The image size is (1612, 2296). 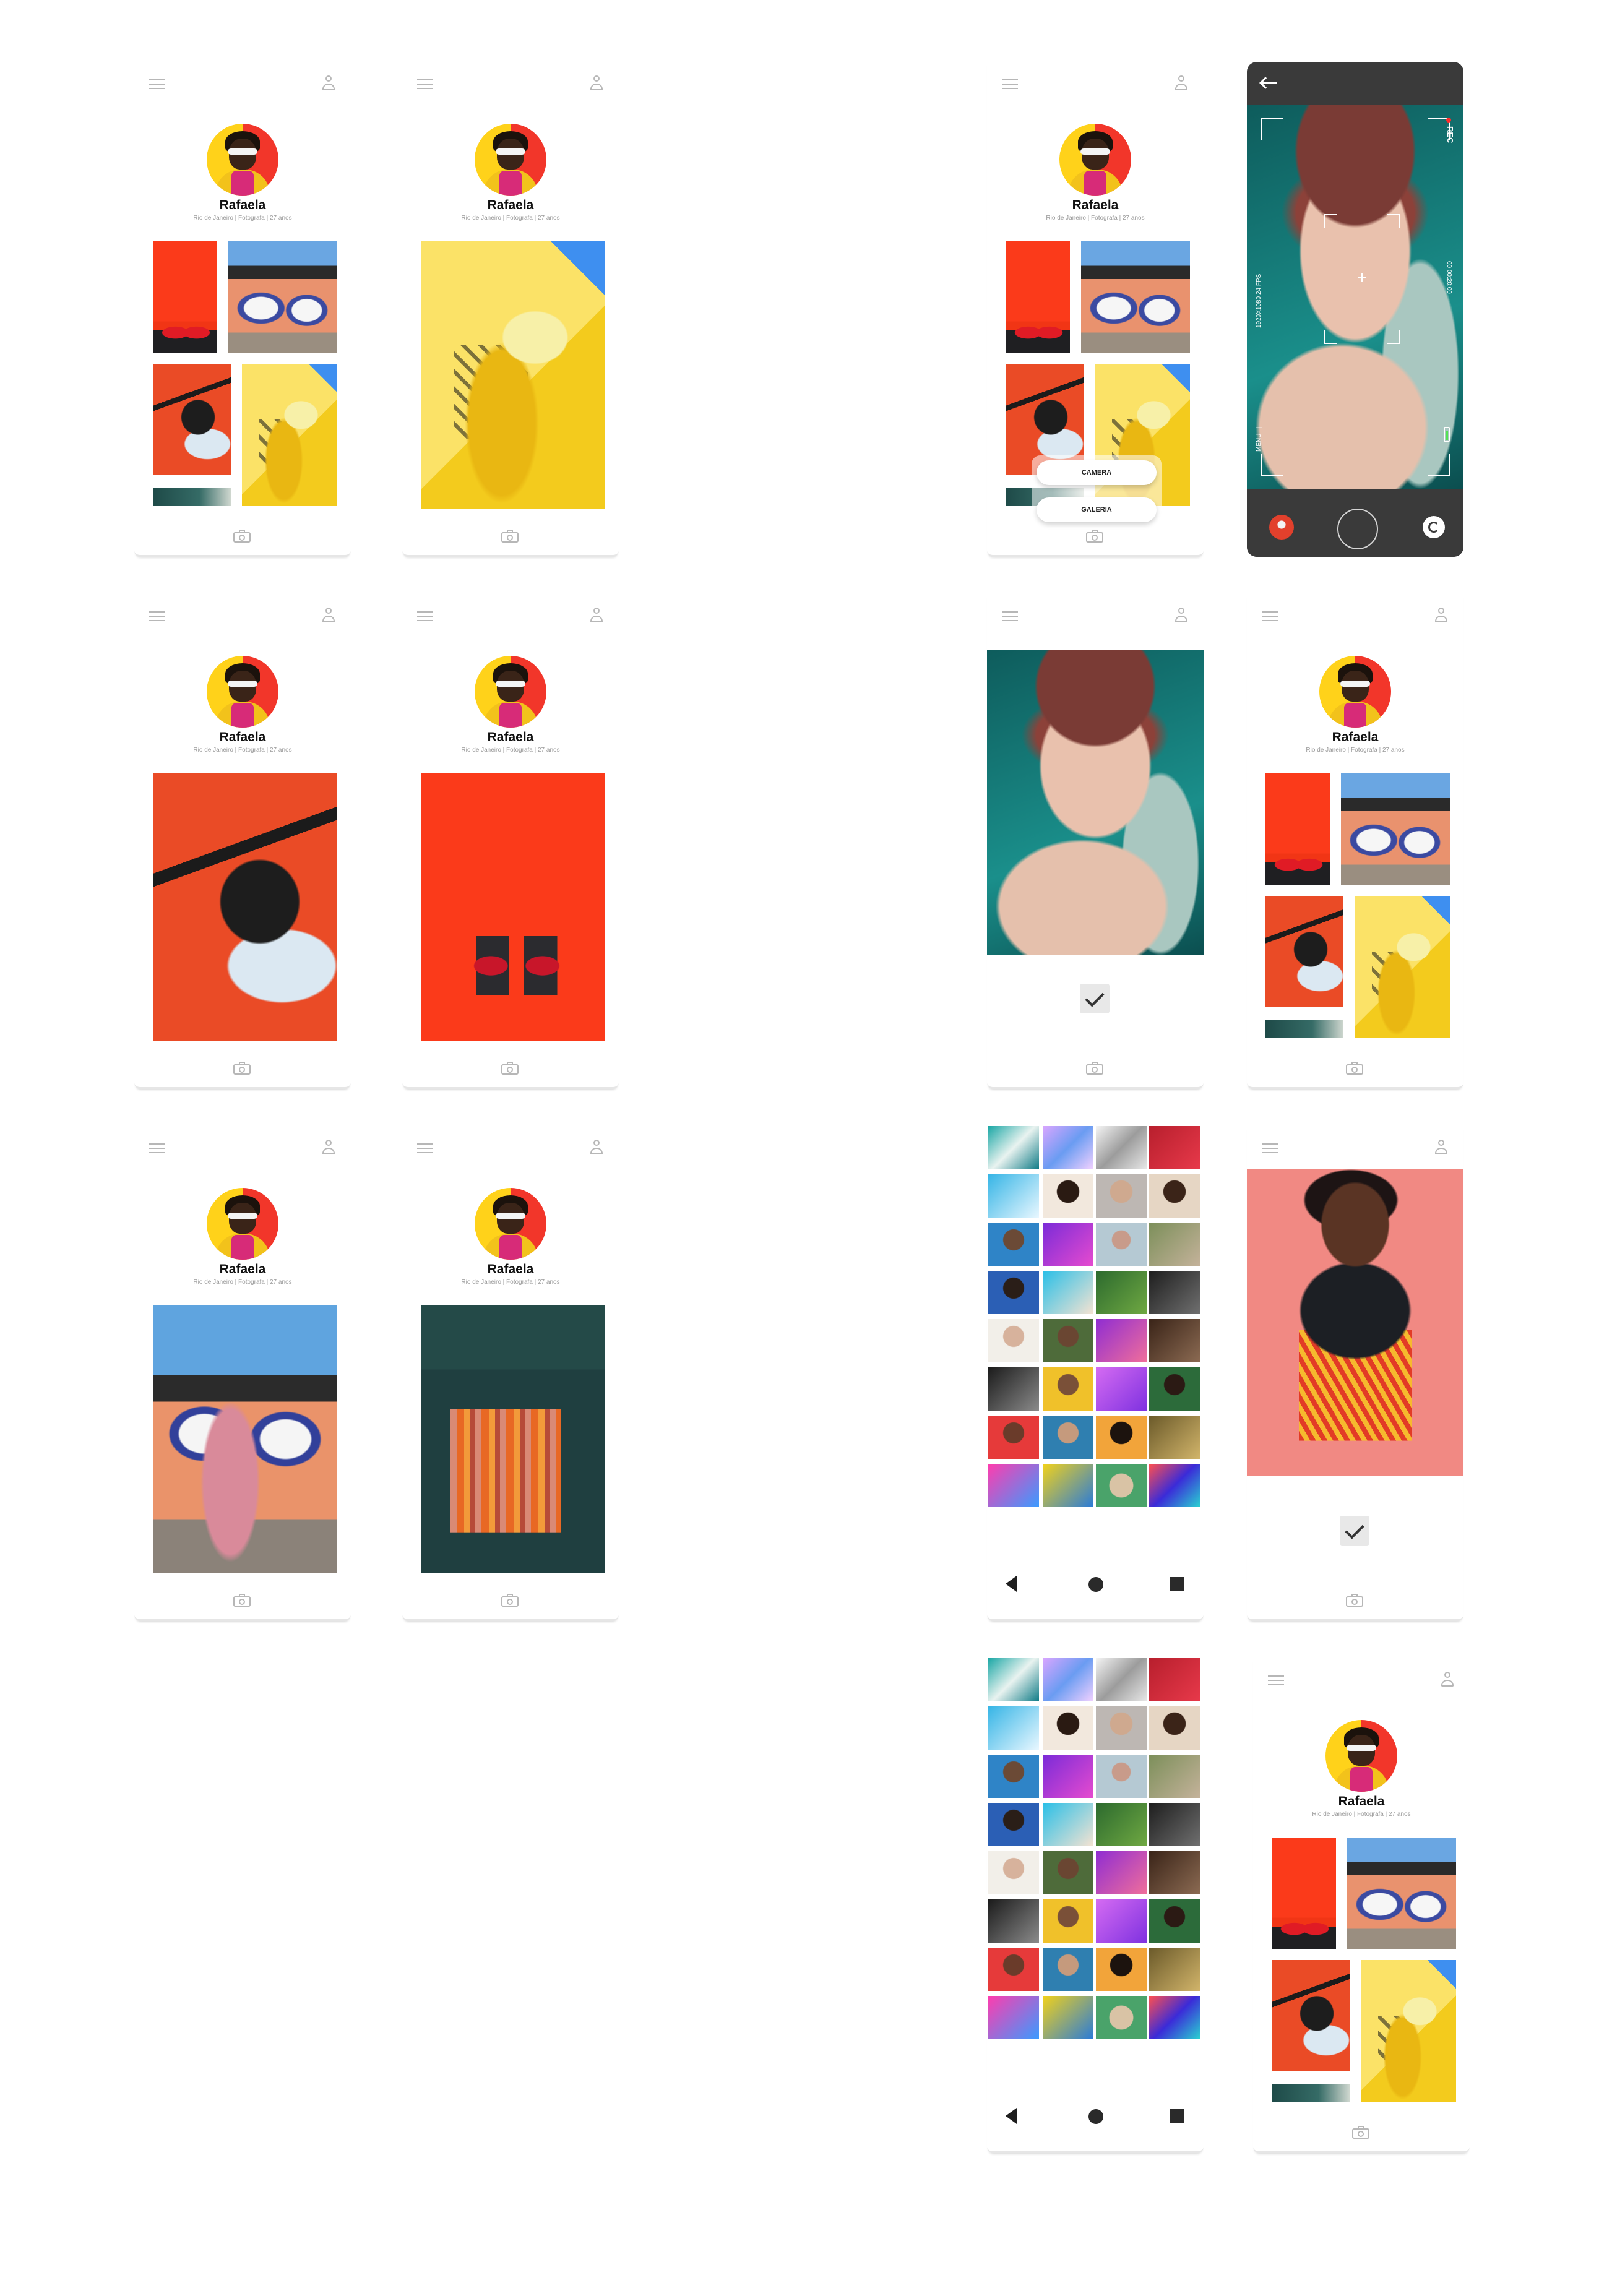 What do you see at coordinates (1434, 527) in the screenshot?
I see `flip-camera-icon` at bounding box center [1434, 527].